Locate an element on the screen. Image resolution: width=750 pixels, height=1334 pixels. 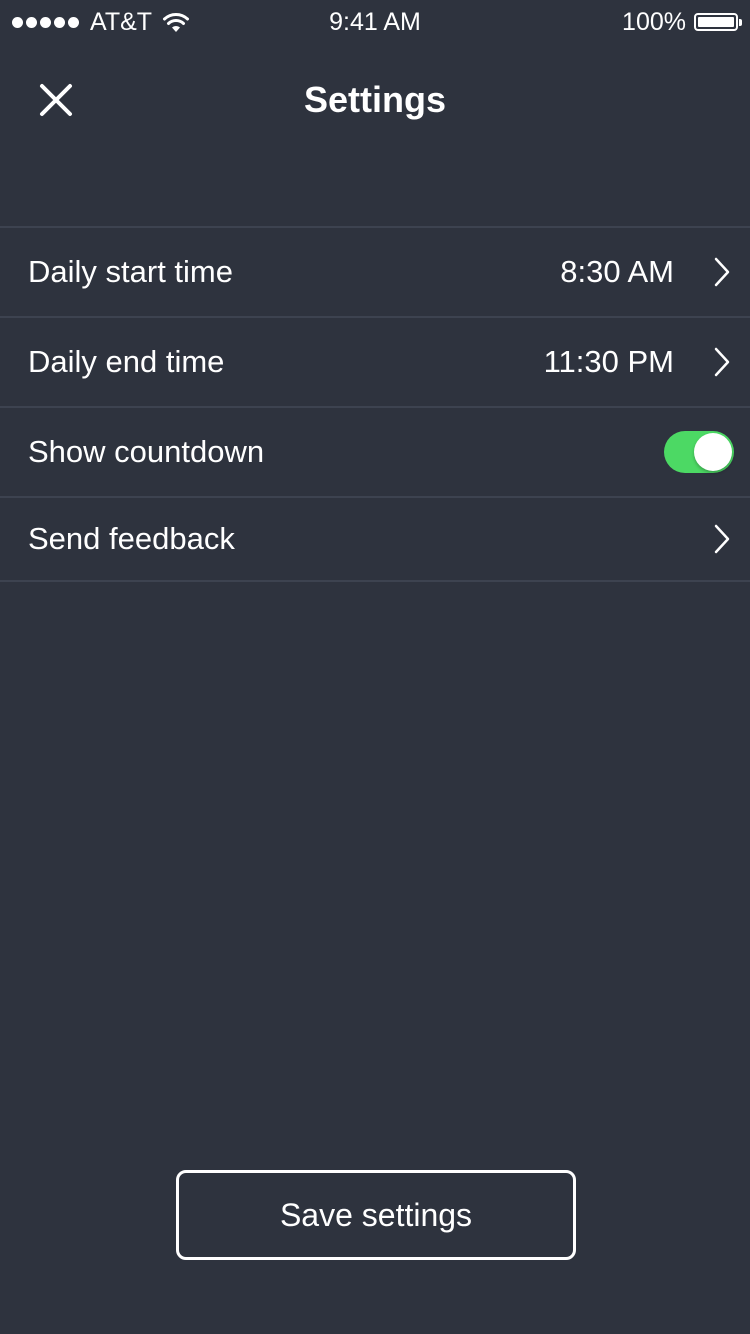
status-right: 100% is located at coordinates (682, 22).